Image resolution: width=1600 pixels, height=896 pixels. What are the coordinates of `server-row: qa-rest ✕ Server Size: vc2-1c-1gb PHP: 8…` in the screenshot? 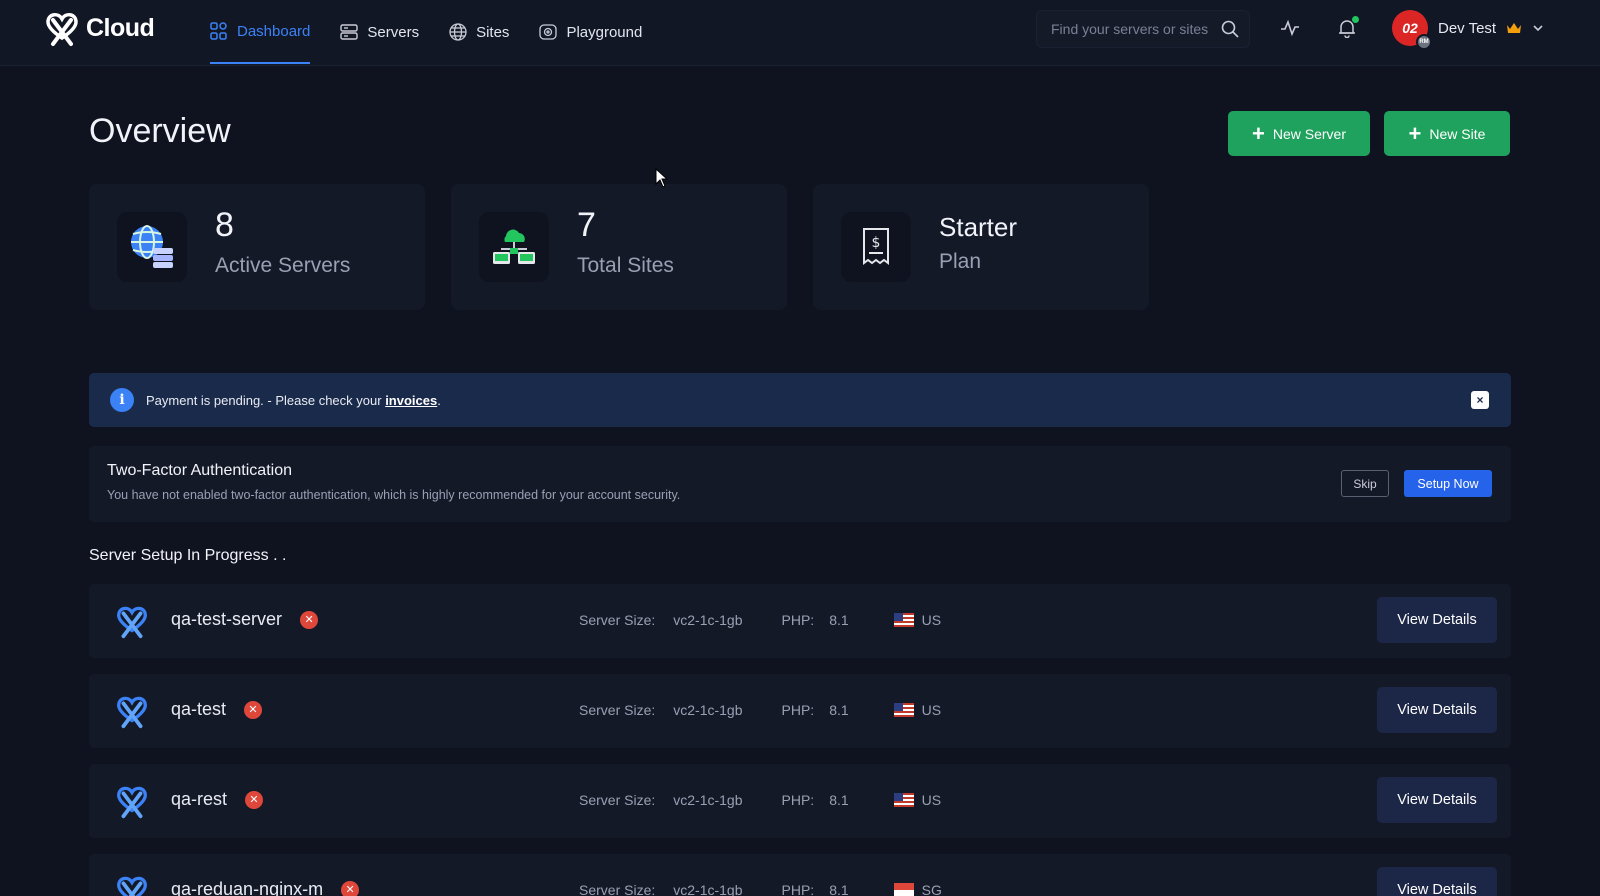 It's located at (800, 801).